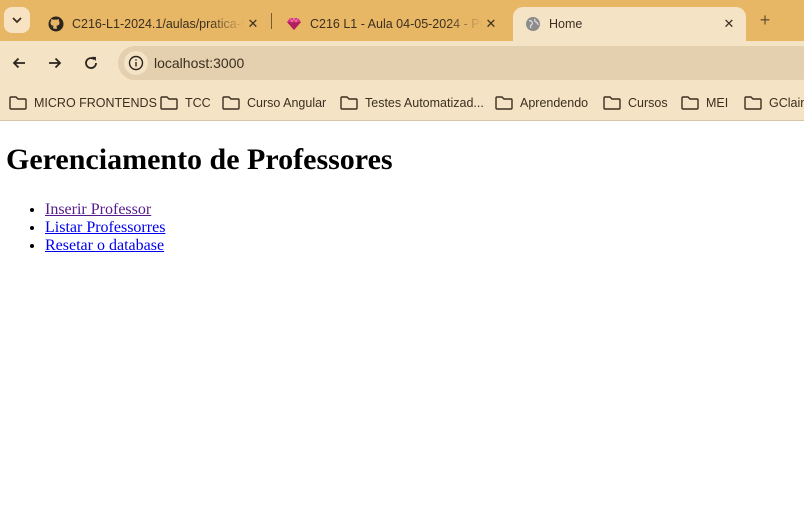 The height and width of the screenshot is (522, 804). I want to click on bookmark-label: MICRO FRONTENDS, so click(95, 103).